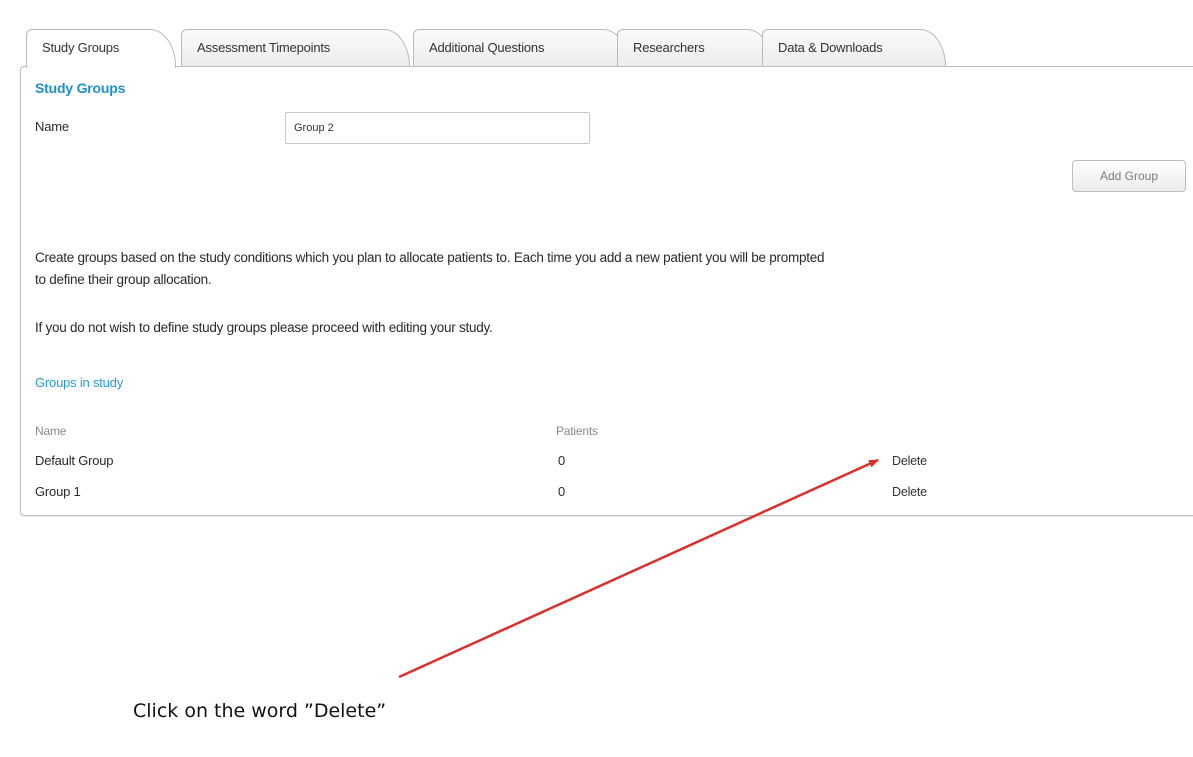 Image resolution: width=1193 pixels, height=757 pixels. What do you see at coordinates (101, 48) in the screenshot?
I see `tab-study-groups: Study Groups` at bounding box center [101, 48].